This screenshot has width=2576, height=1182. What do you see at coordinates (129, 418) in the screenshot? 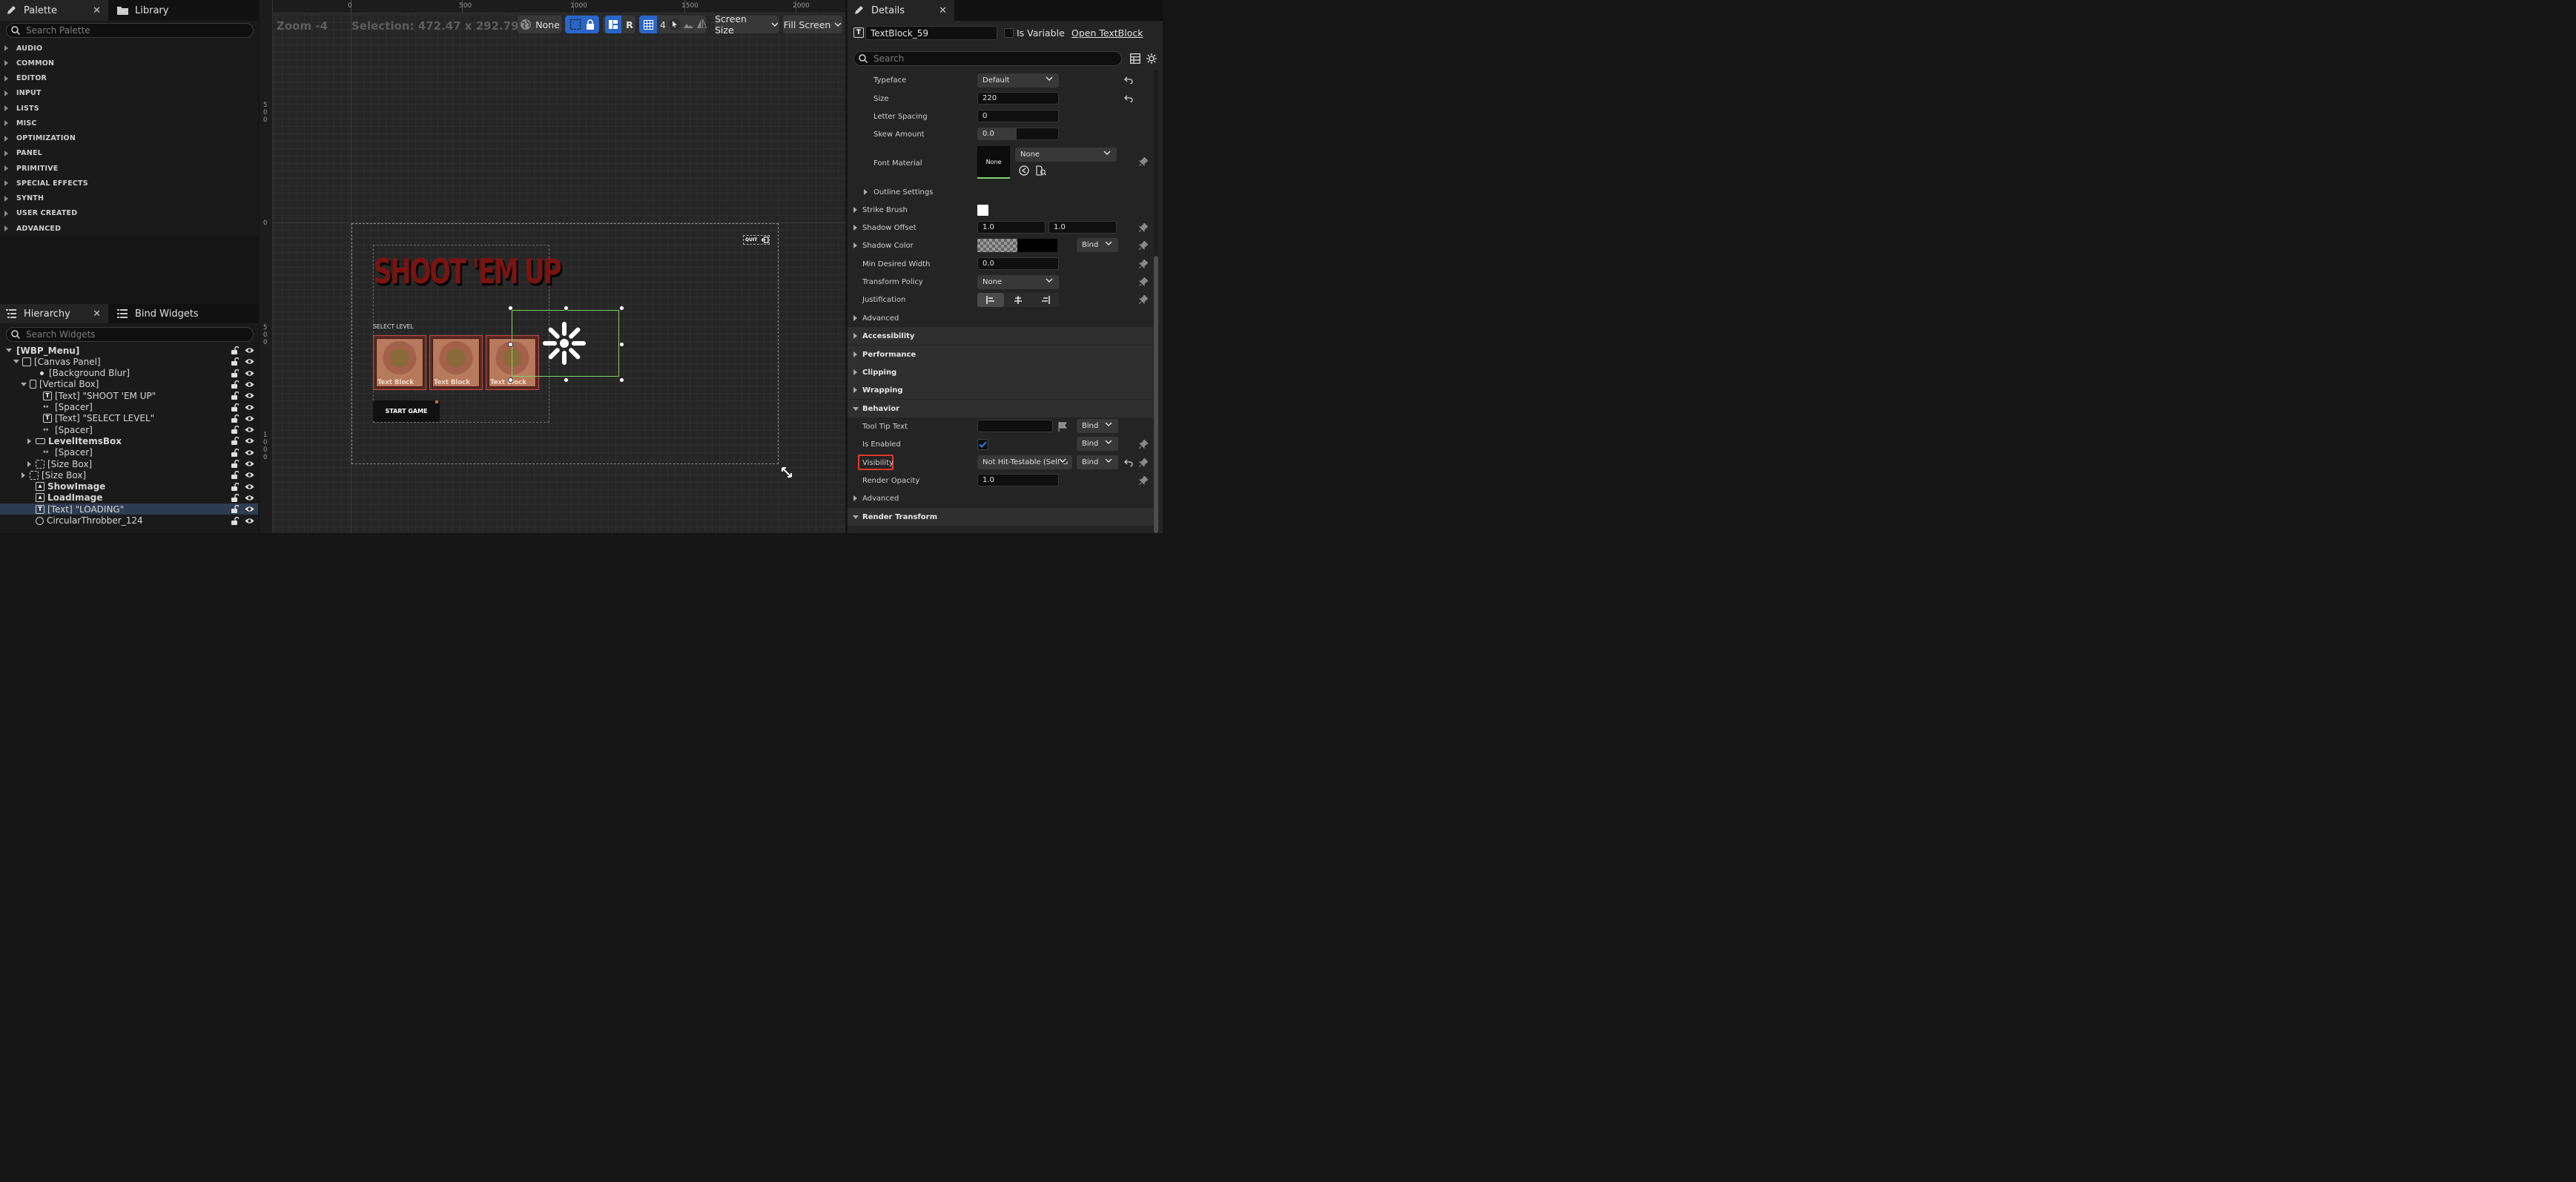
I see `hierarchy-row: T [Text] "SELECT LEVEL"` at bounding box center [129, 418].